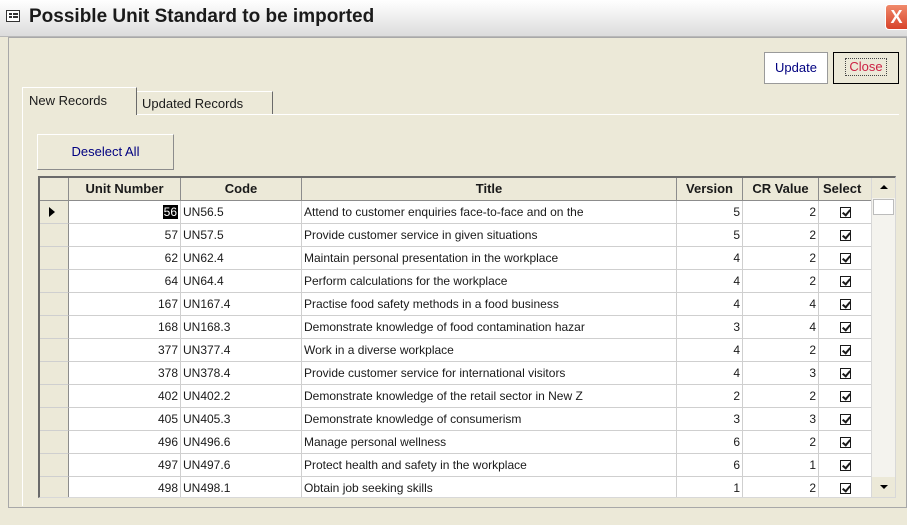  I want to click on cell-code: UN64.4, so click(241, 281).